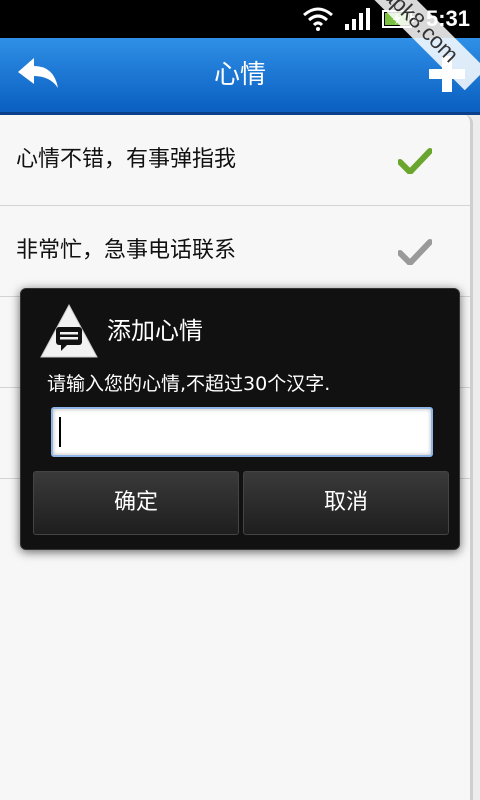  I want to click on dialog-title: 添加心情, so click(155, 331).